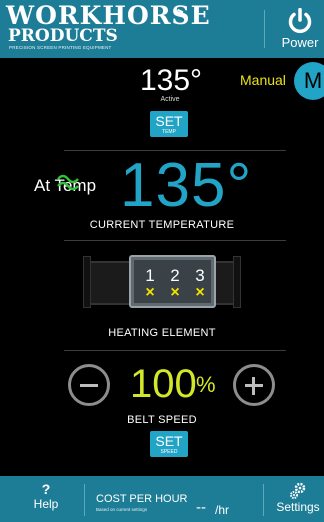 The height and width of the screenshot is (522, 324). I want to click on set-temp-status: Active, so click(170, 99).